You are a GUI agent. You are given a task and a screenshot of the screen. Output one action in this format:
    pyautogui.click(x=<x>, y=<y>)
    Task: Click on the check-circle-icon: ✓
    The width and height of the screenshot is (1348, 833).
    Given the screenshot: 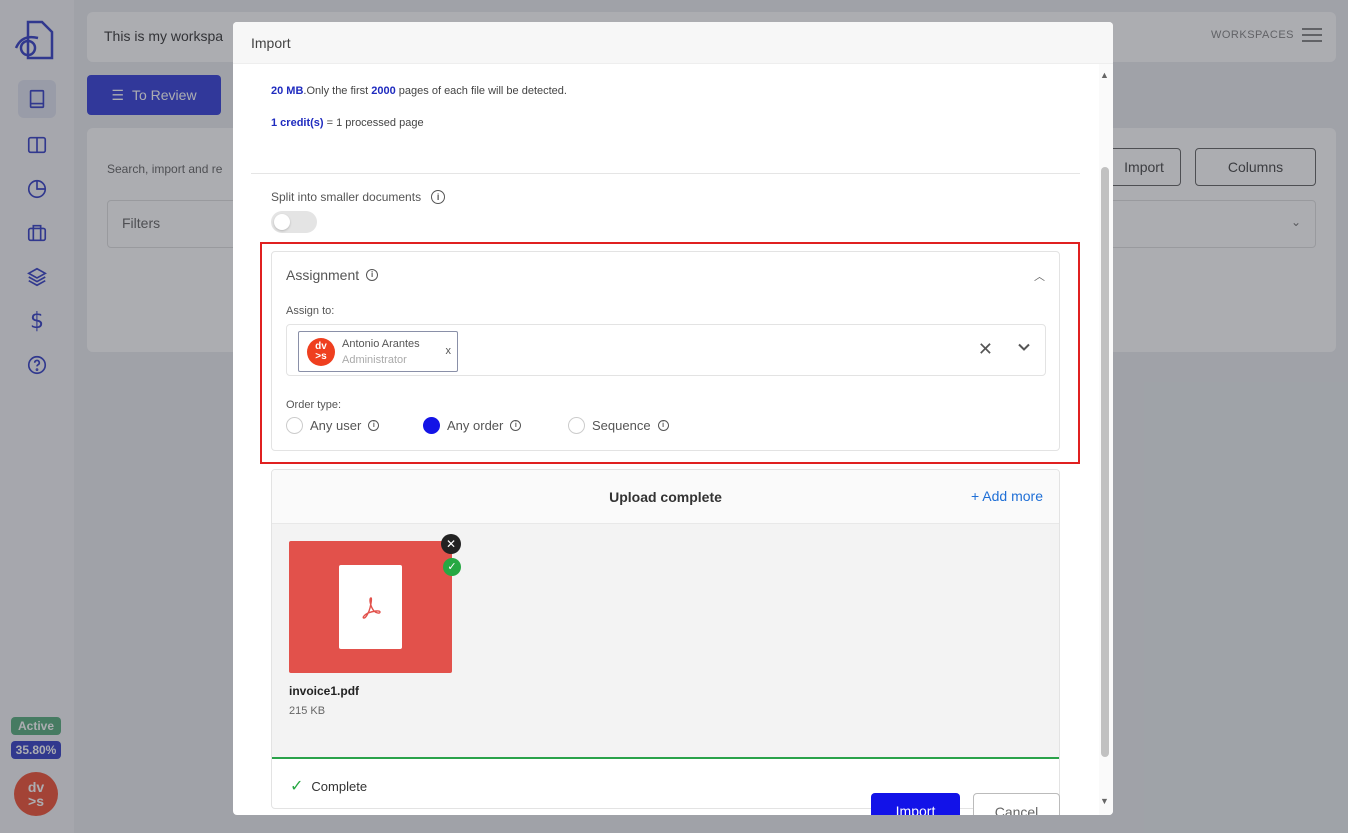 What is the action you would take?
    pyautogui.click(x=452, y=567)
    